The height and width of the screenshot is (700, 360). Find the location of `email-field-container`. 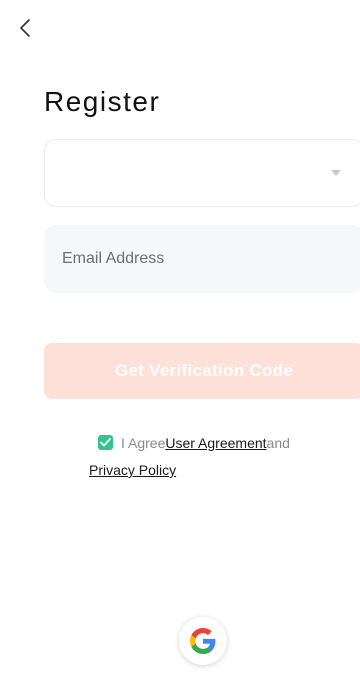

email-field-container is located at coordinates (202, 259).